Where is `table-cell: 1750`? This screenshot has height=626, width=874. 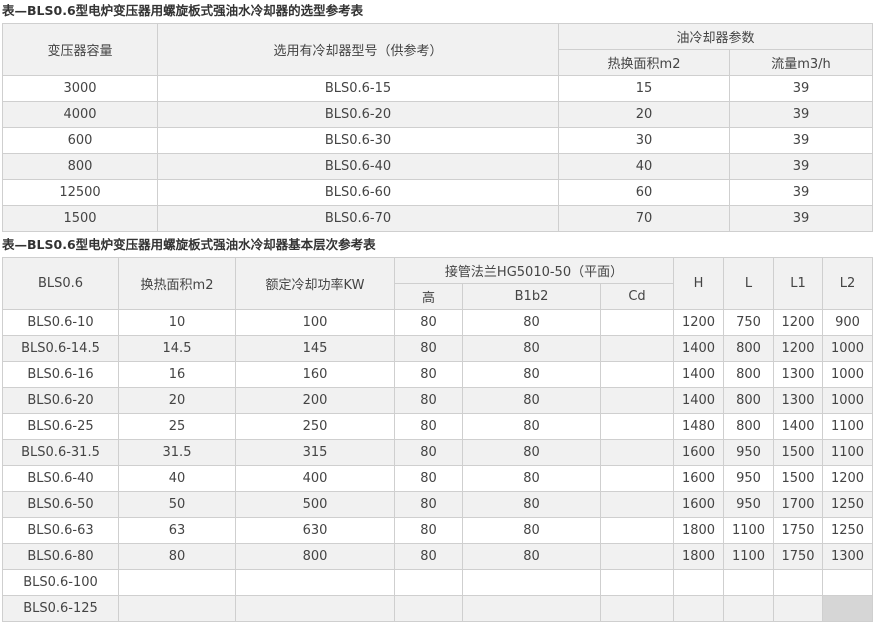
table-cell: 1750 is located at coordinates (798, 530).